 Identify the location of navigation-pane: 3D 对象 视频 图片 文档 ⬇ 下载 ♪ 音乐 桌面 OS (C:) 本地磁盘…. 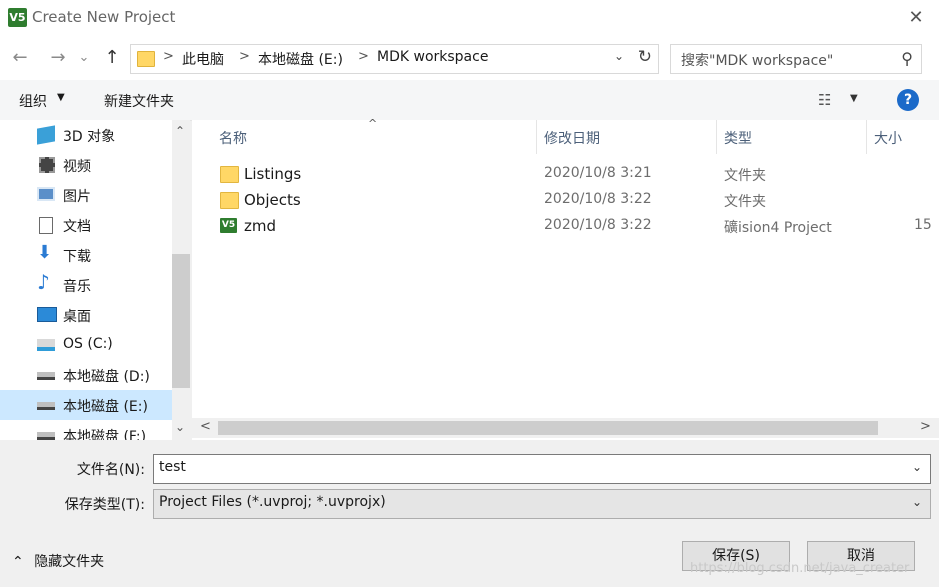
(95, 280).